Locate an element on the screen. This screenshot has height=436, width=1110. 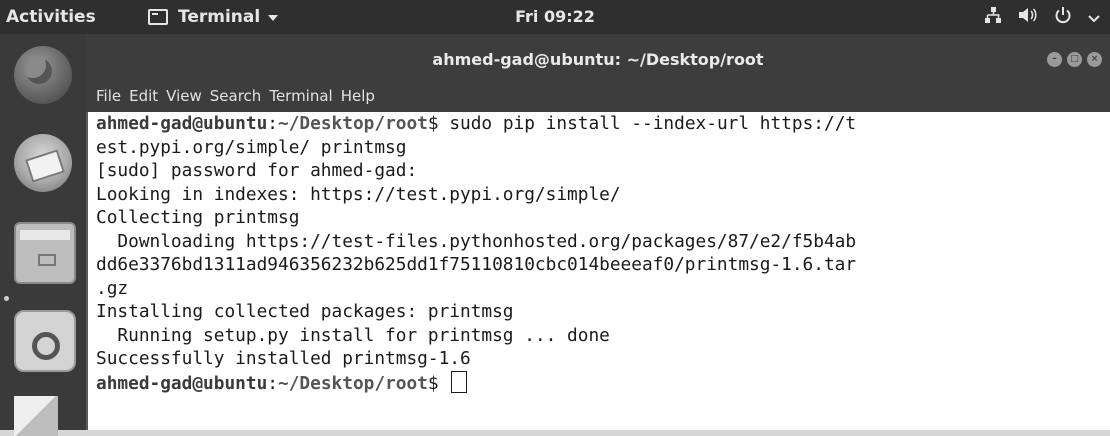
command-line: sudo pip install --index-url https://t is located at coordinates (647, 123).